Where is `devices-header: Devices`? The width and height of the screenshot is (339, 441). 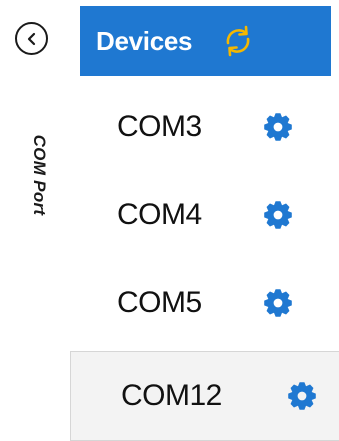
devices-header: Devices is located at coordinates (205, 41).